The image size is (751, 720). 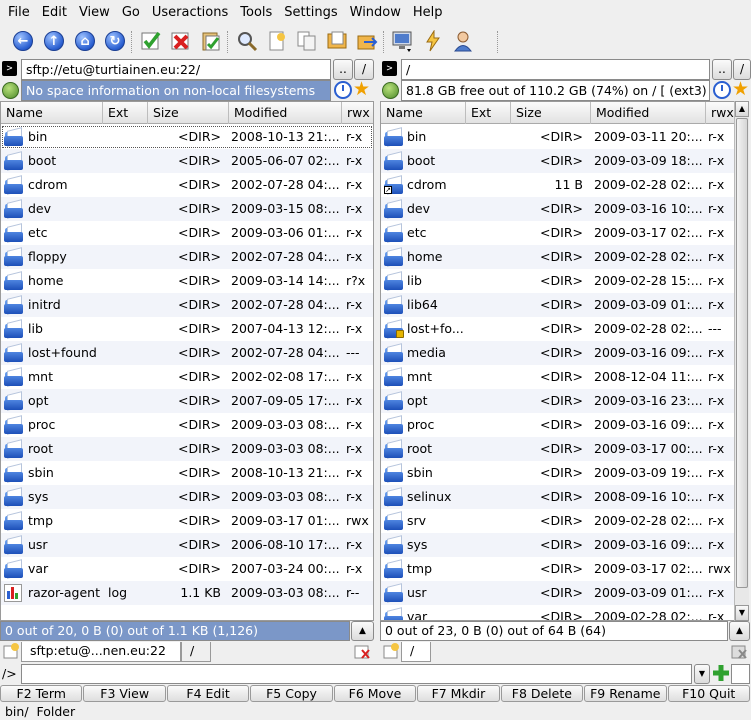 What do you see at coordinates (557, 257) in the screenshot?
I see `file-row: home <DIR> 2009-02-28 02:... r-x` at bounding box center [557, 257].